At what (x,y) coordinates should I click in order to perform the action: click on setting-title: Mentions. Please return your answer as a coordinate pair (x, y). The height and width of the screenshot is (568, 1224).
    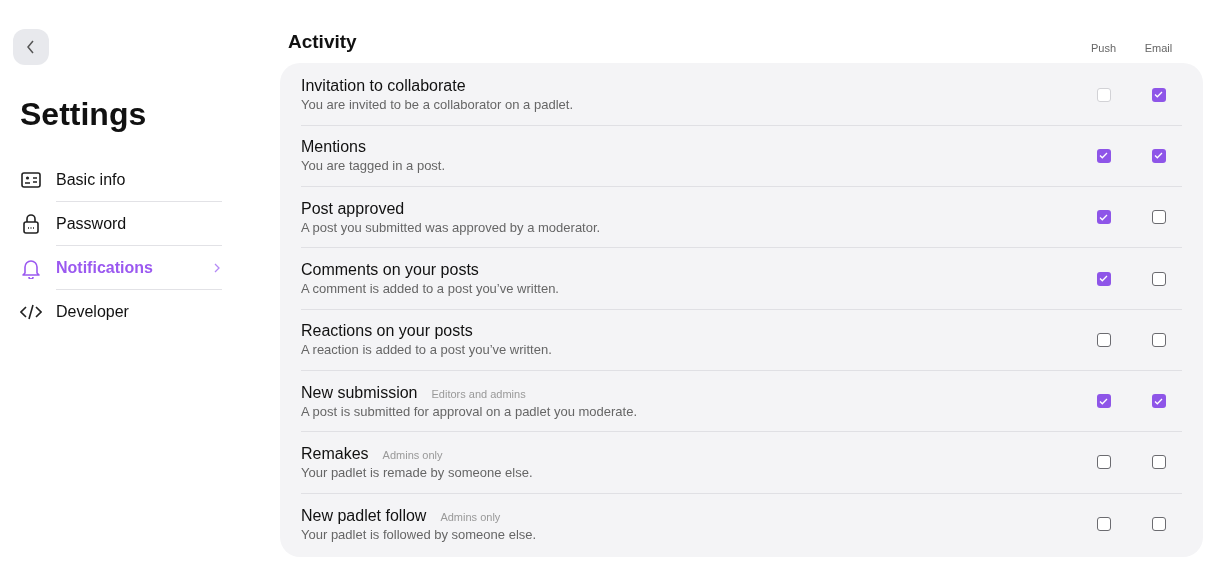
    Looking at the image, I should click on (333, 147).